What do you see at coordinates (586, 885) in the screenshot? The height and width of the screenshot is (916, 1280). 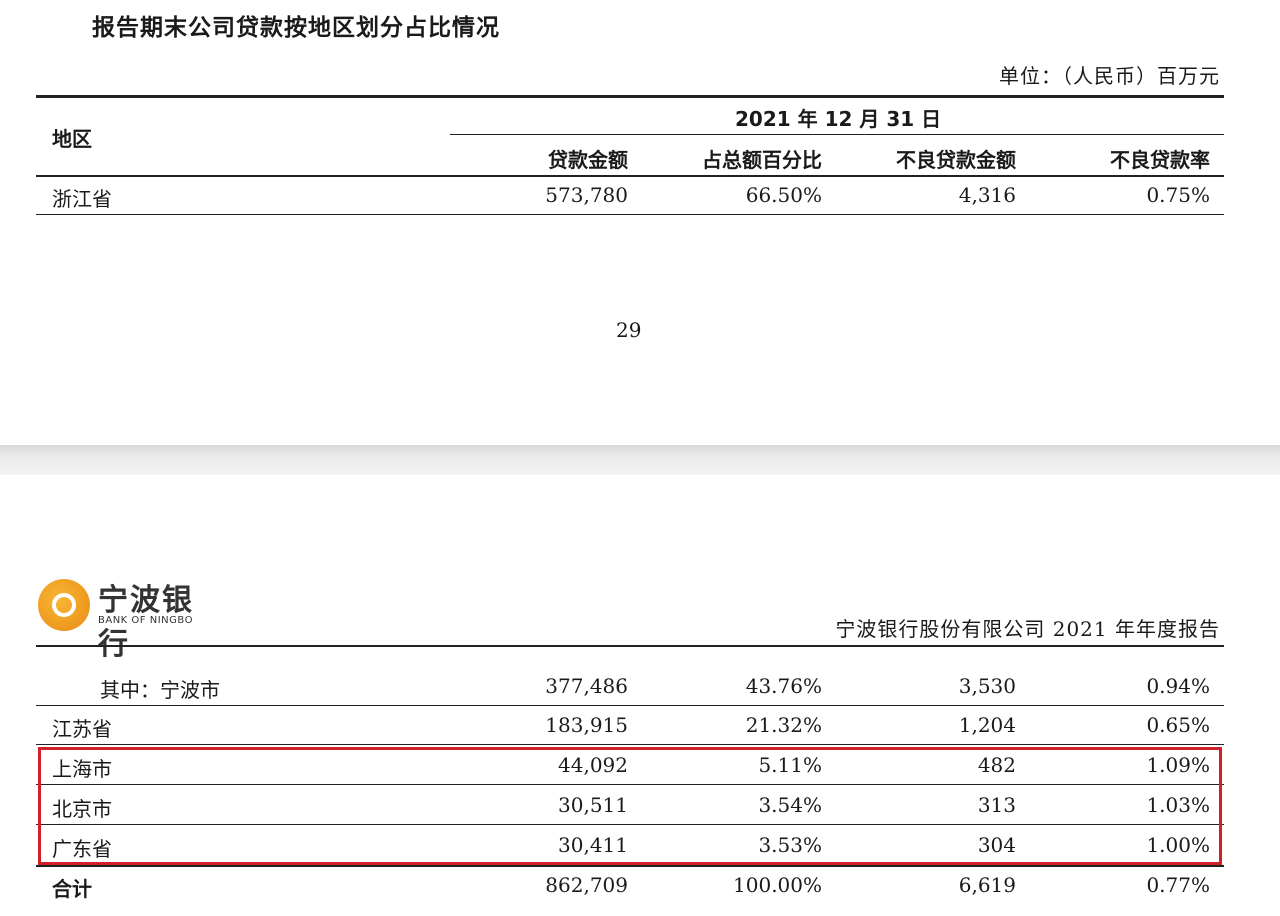 I see `row-loan: 862,709` at bounding box center [586, 885].